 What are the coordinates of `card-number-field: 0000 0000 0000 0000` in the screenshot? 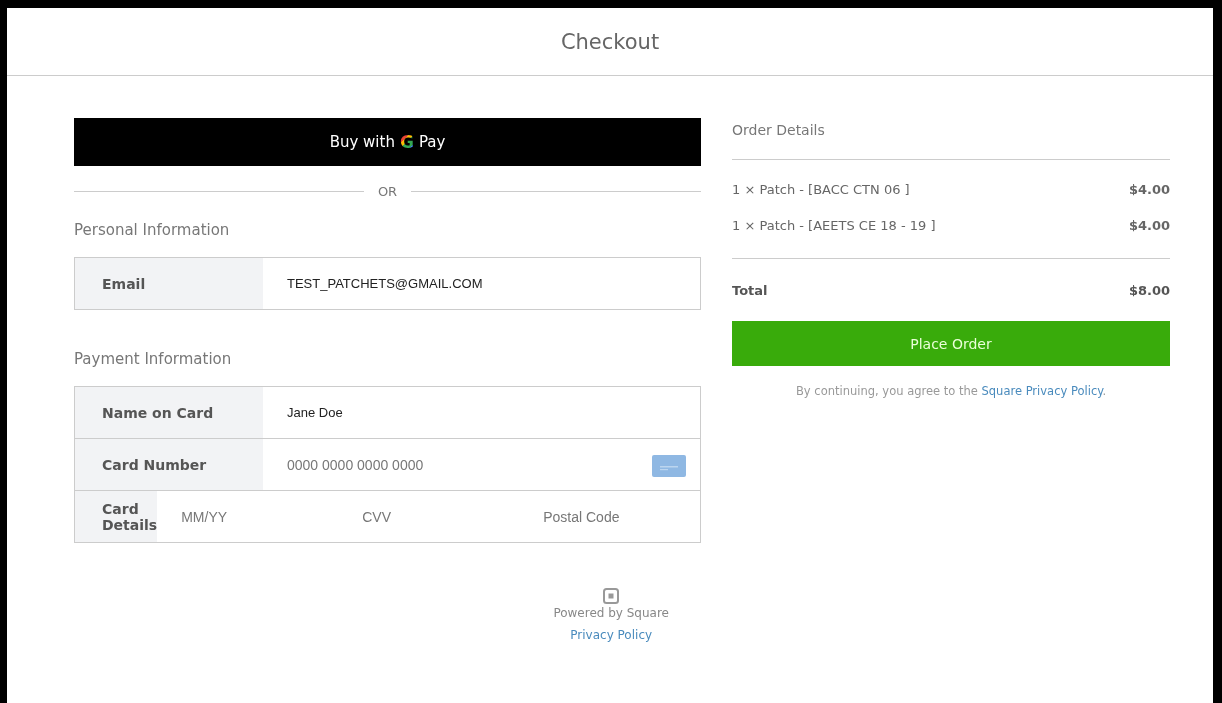 It's located at (437, 464).